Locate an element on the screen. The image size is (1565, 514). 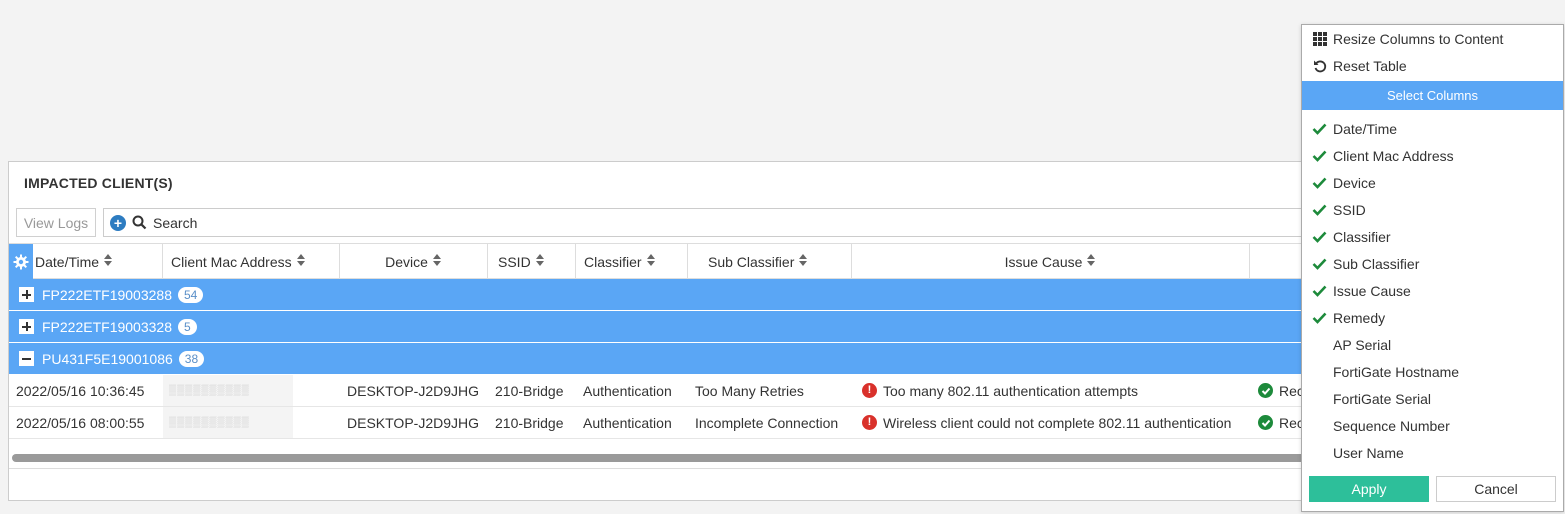
column-header-label: Issue Cause is located at coordinates (1043, 261).